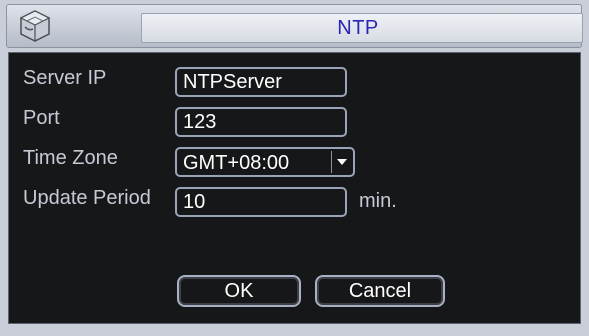 This screenshot has width=589, height=336. What do you see at coordinates (41, 118) in the screenshot?
I see `port-label: Port` at bounding box center [41, 118].